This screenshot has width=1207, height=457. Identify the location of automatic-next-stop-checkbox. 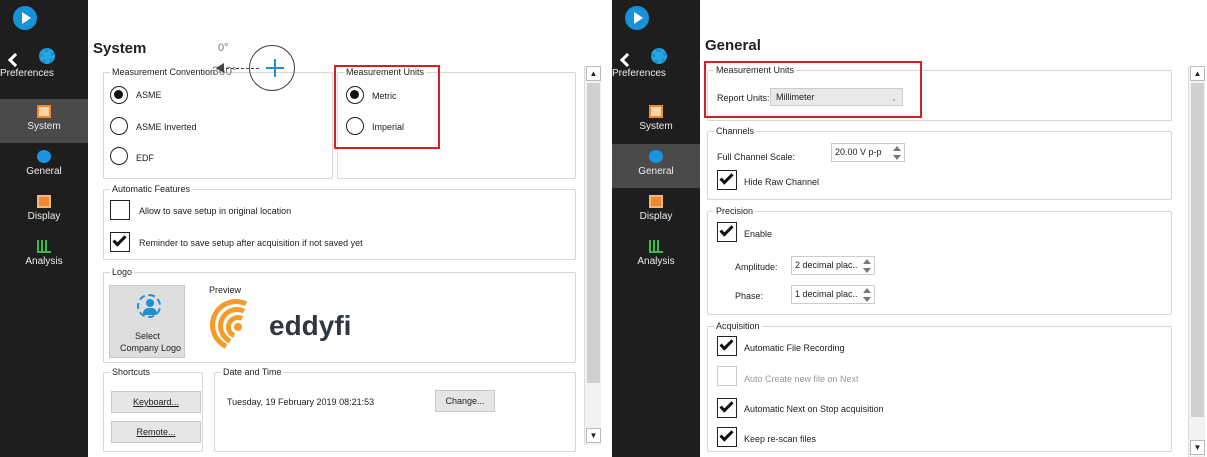
(727, 408).